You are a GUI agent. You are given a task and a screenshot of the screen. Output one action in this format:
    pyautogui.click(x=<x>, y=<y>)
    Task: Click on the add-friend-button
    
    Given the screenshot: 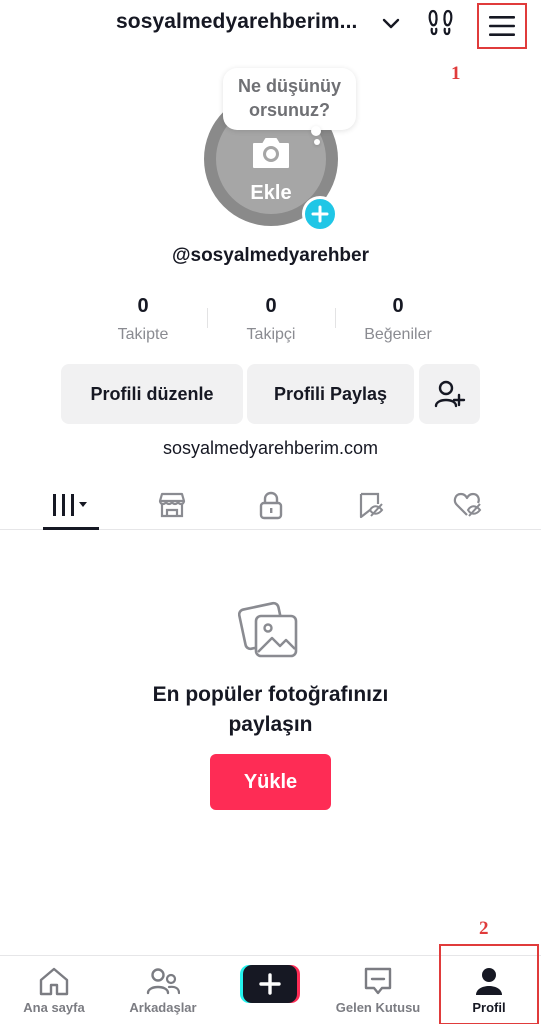 What is the action you would take?
    pyautogui.click(x=449, y=394)
    